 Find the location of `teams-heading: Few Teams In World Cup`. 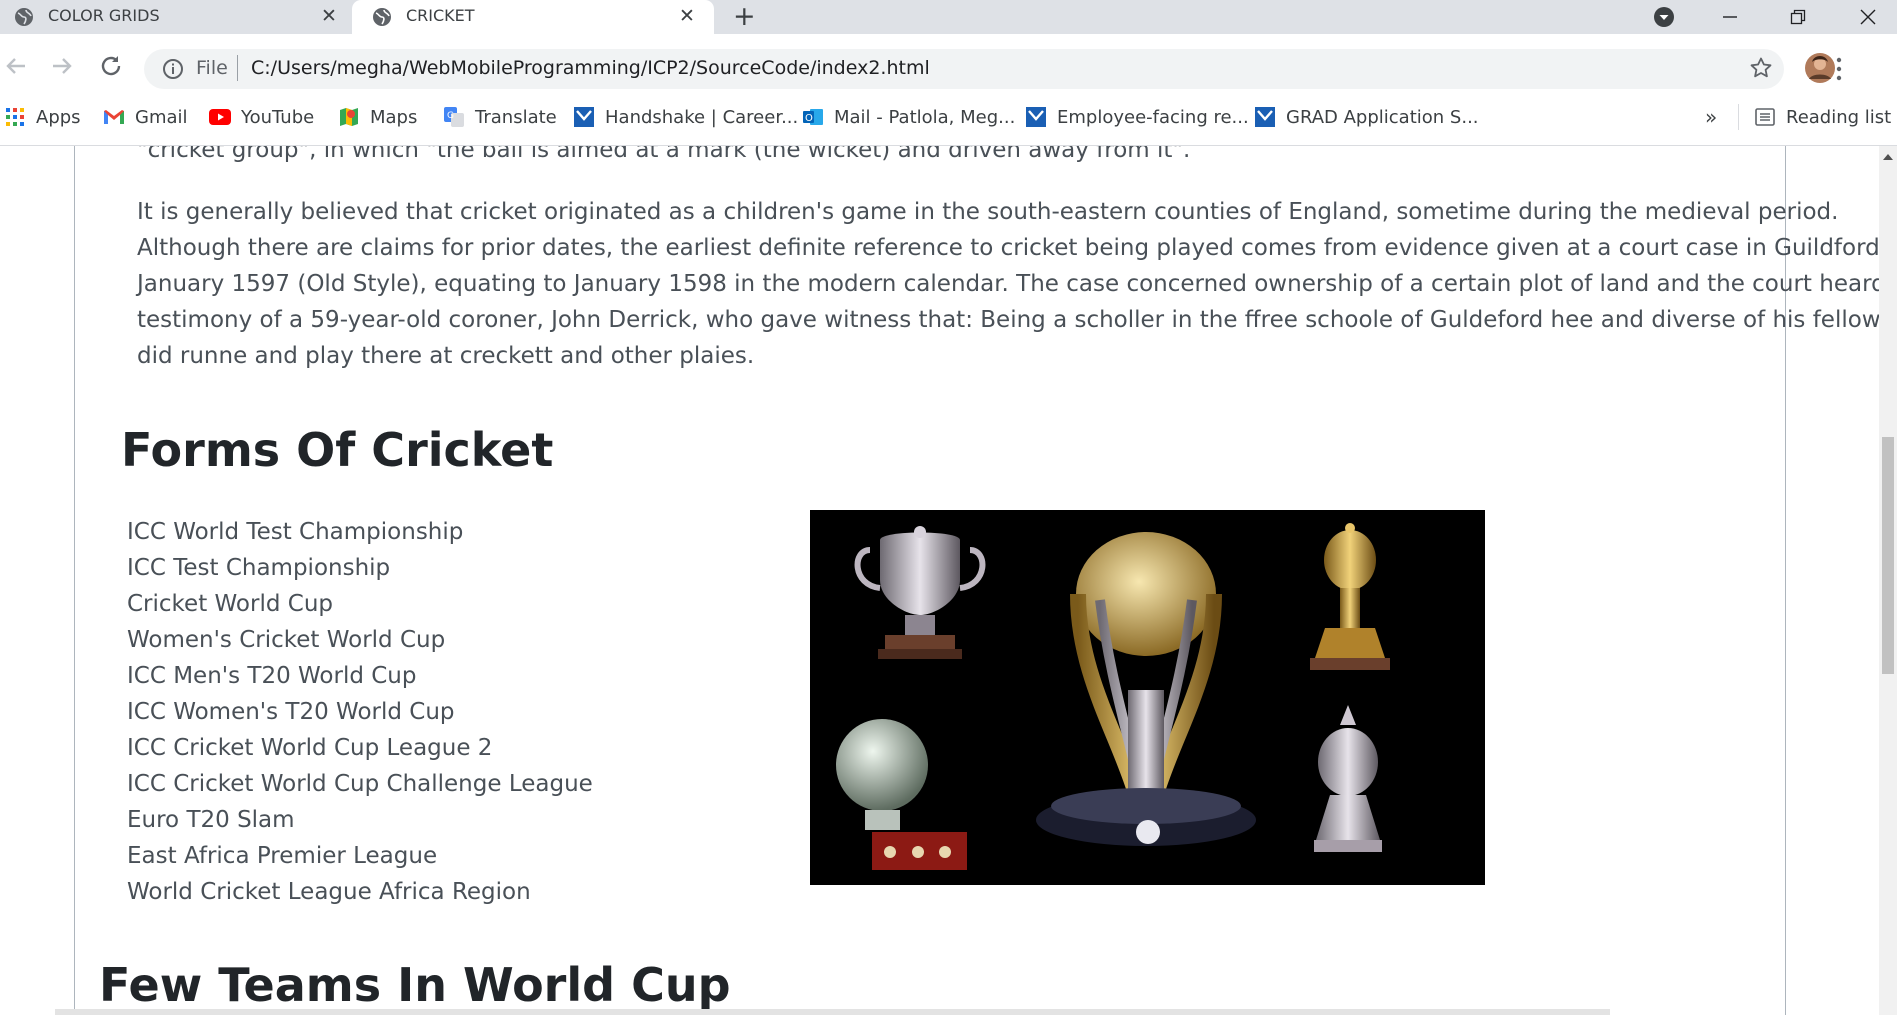

teams-heading: Few Teams In World Cup is located at coordinates (415, 985).